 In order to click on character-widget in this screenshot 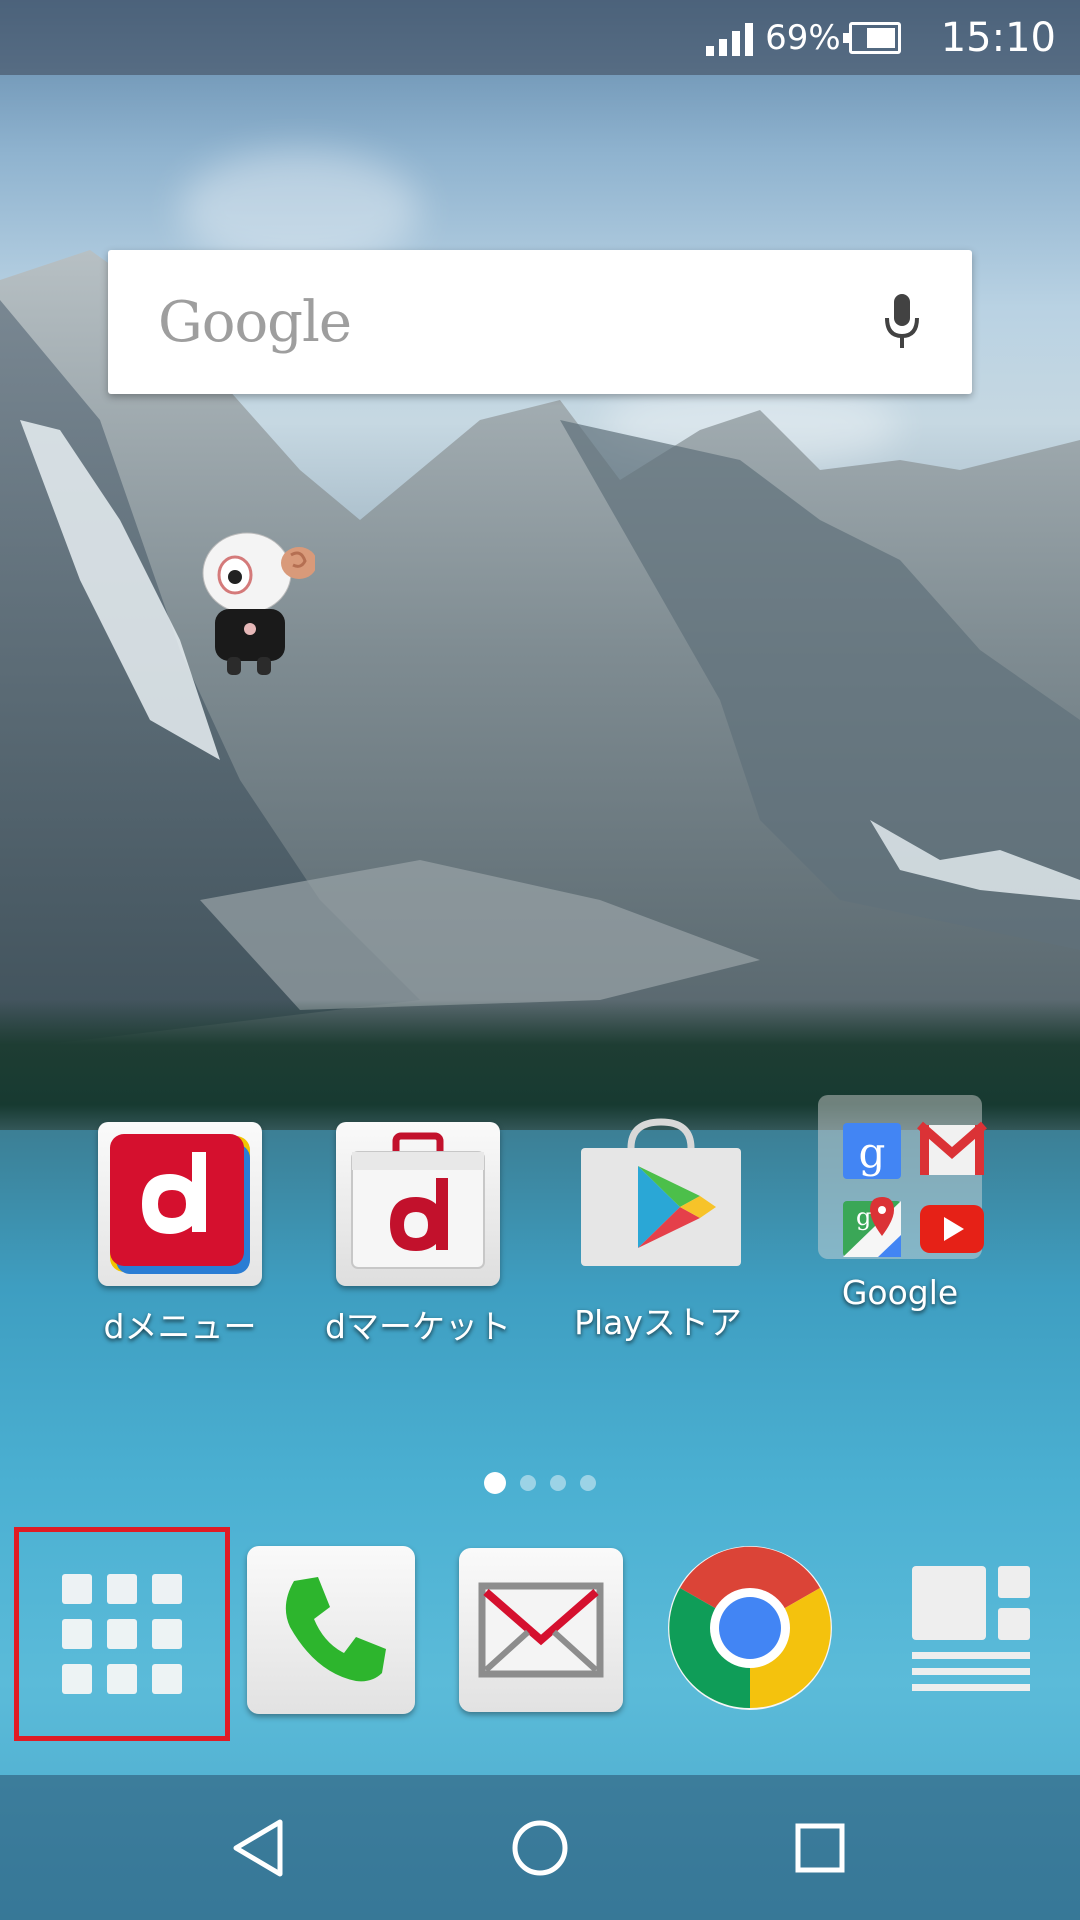, I will do `click(256, 605)`.